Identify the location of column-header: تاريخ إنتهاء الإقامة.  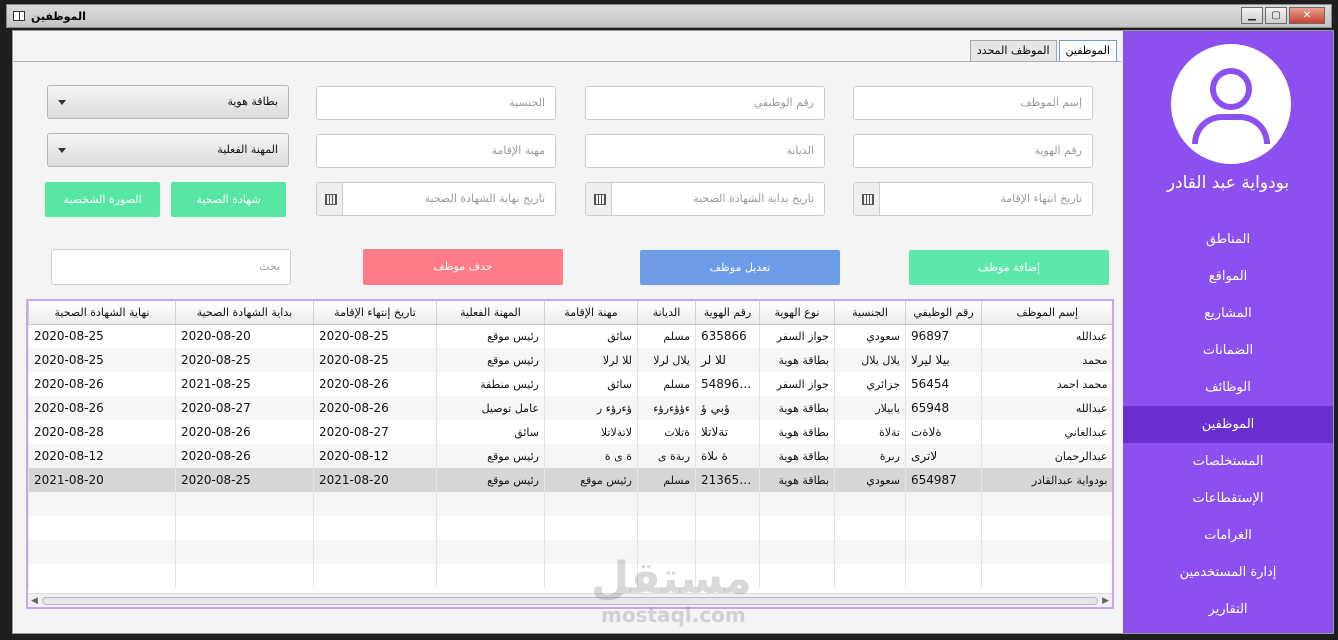
(375, 313).